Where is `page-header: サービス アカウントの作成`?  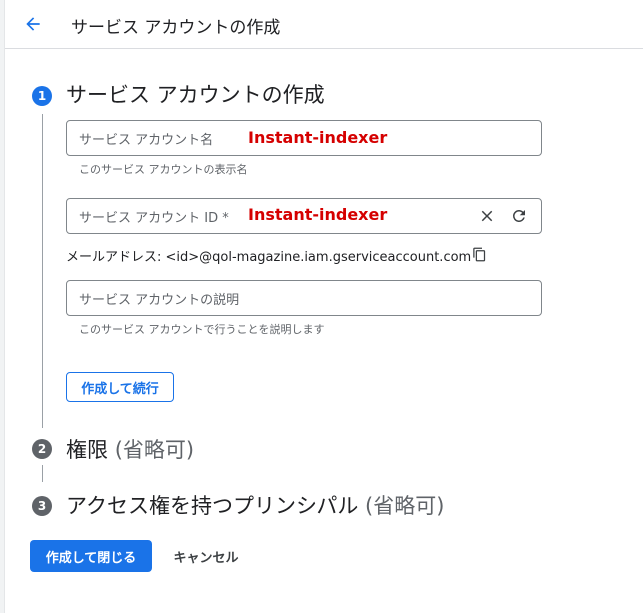
page-header: サービス アカウントの作成 is located at coordinates (324, 24).